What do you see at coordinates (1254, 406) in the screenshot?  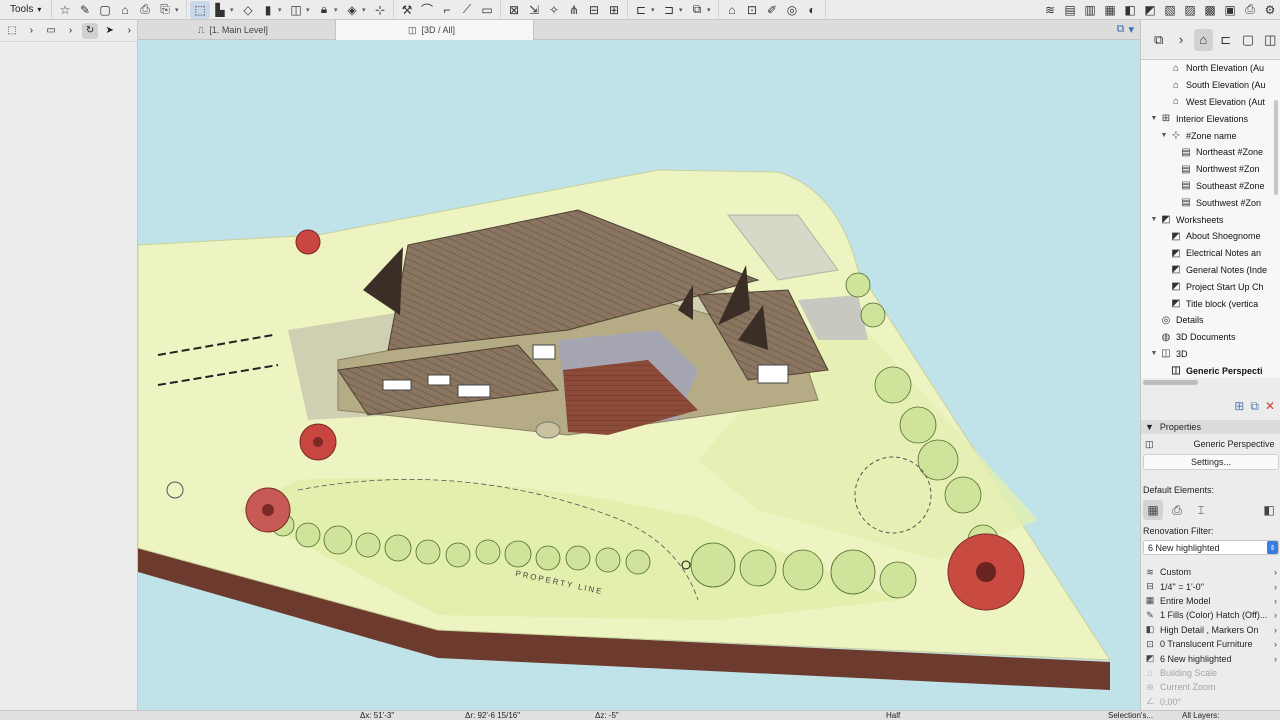 I see `clone-view-icon: ⧉` at bounding box center [1254, 406].